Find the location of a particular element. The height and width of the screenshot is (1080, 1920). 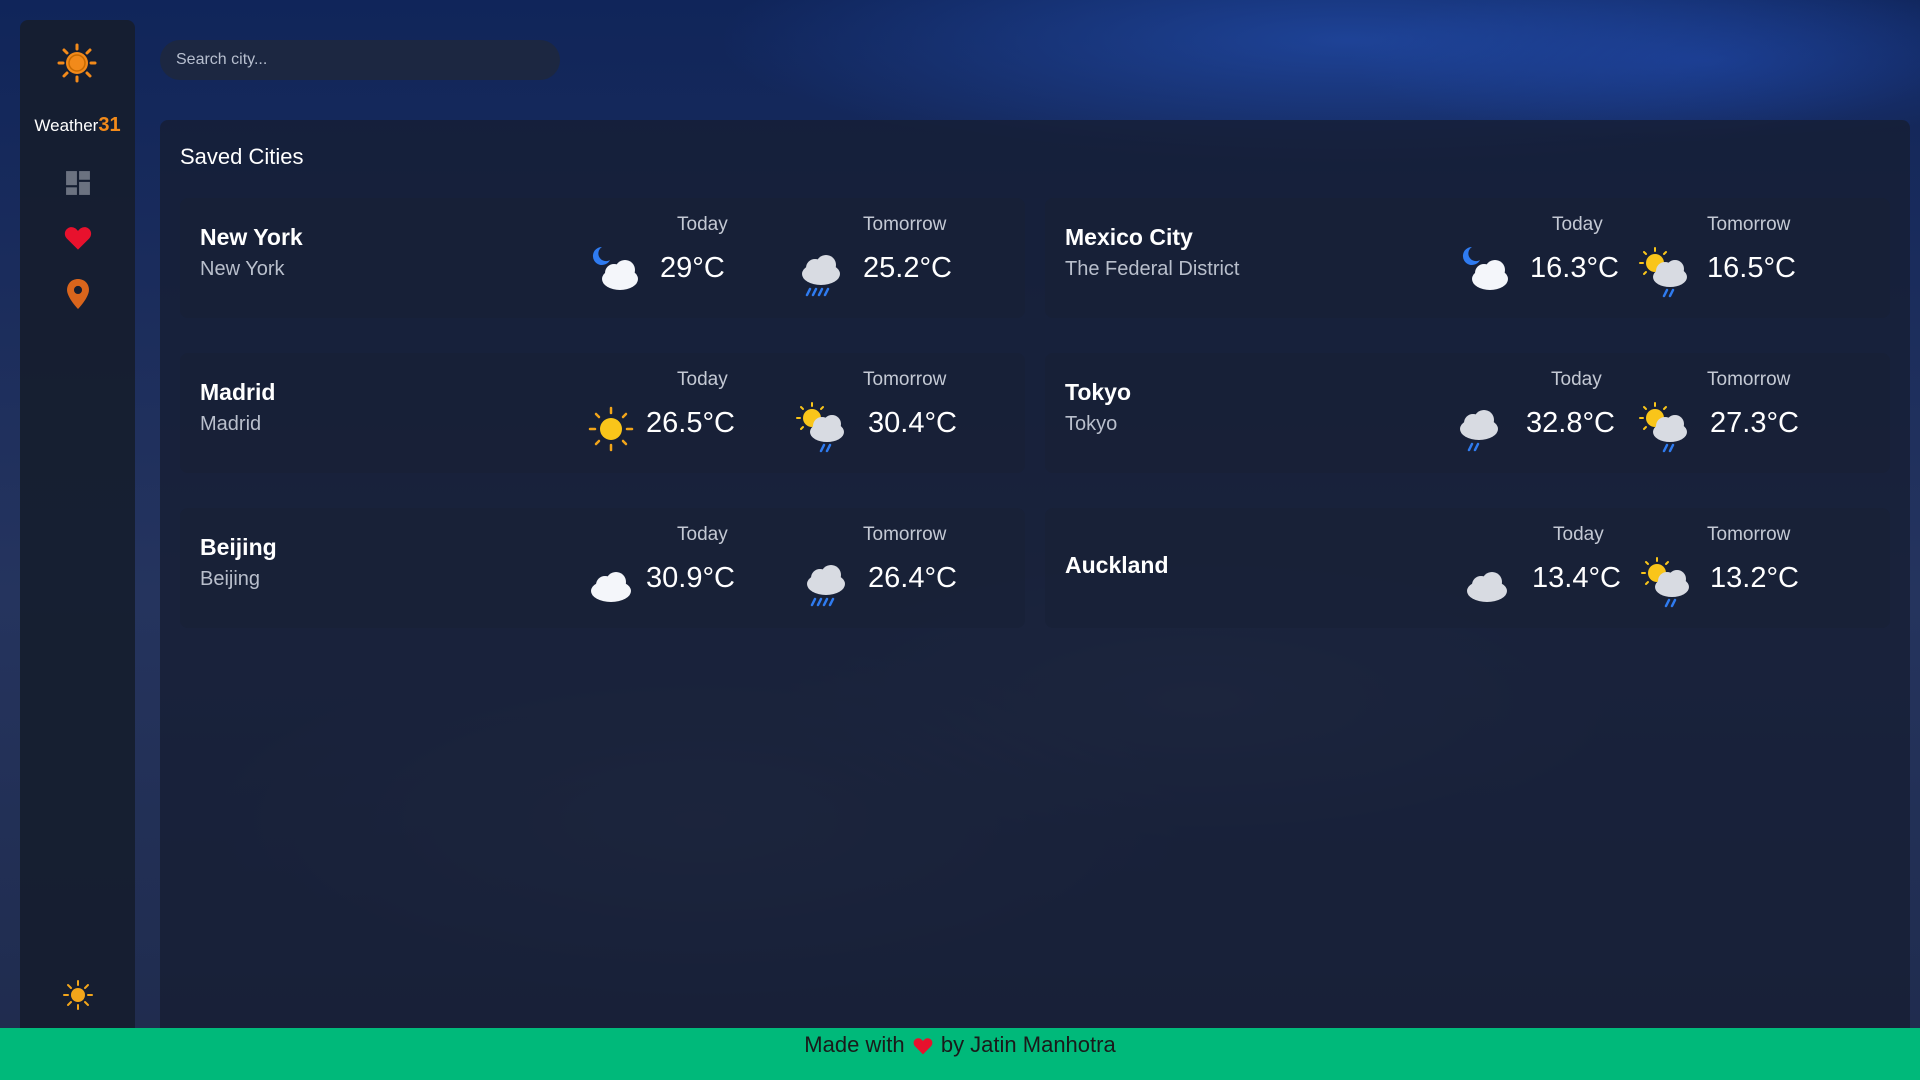

footer-author: by Jatin Manhotra is located at coordinates (1028, 1044).